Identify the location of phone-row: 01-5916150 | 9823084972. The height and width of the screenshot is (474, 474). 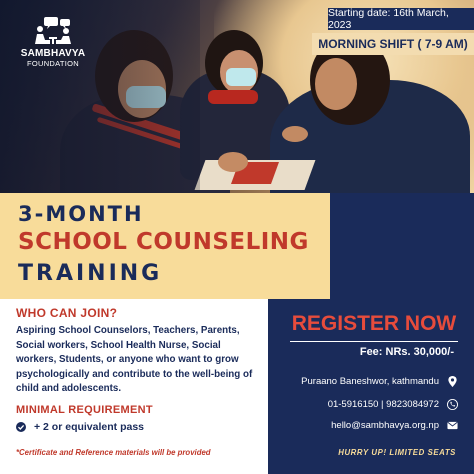
(393, 404).